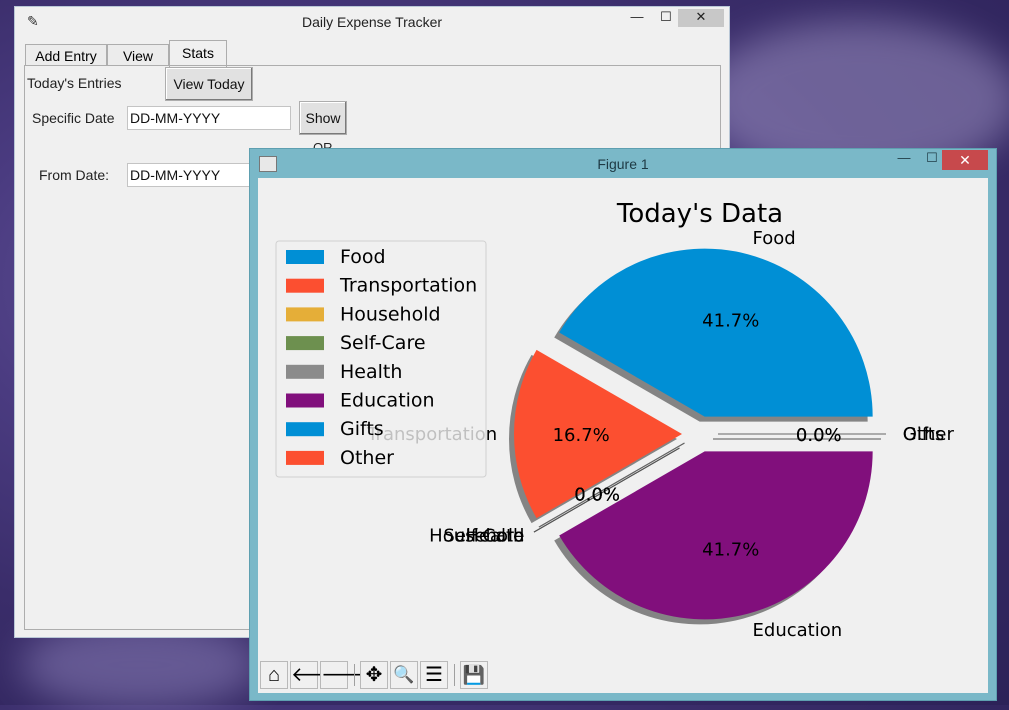 The image size is (1009, 710). Describe the element at coordinates (383, 343) in the screenshot. I see `legend-label-self-care: Self-Care` at that location.